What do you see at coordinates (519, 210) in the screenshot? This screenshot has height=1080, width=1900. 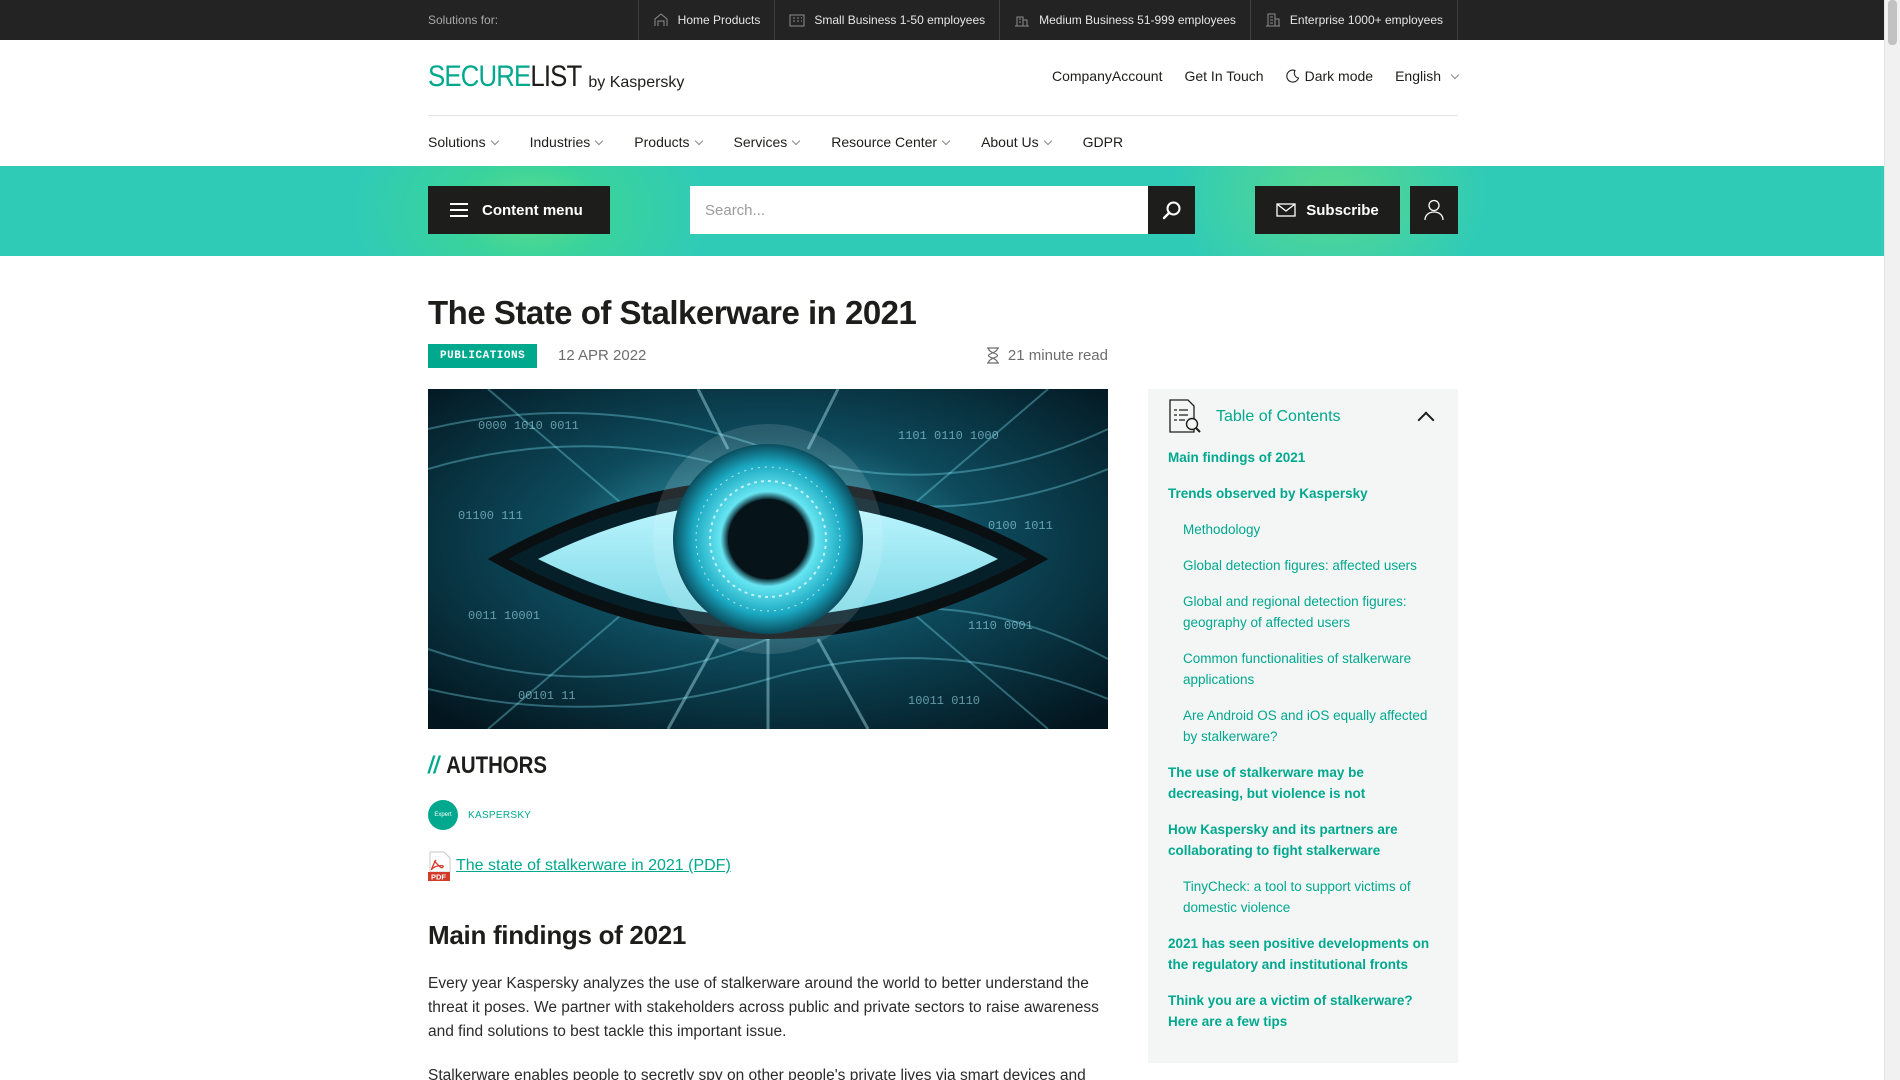 I see `content-menu-button: Content menu` at bounding box center [519, 210].